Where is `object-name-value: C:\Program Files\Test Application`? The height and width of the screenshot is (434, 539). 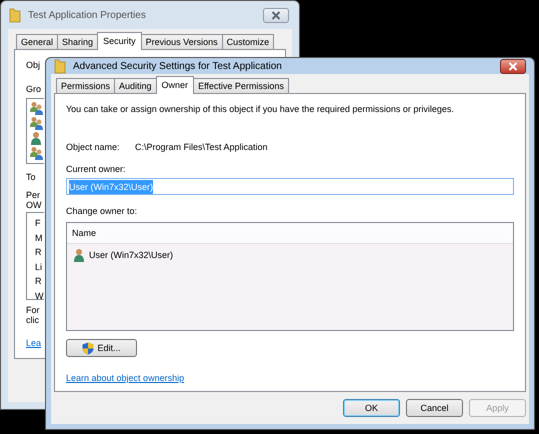
object-name-value: C:\Program Files\Test Application is located at coordinates (201, 147).